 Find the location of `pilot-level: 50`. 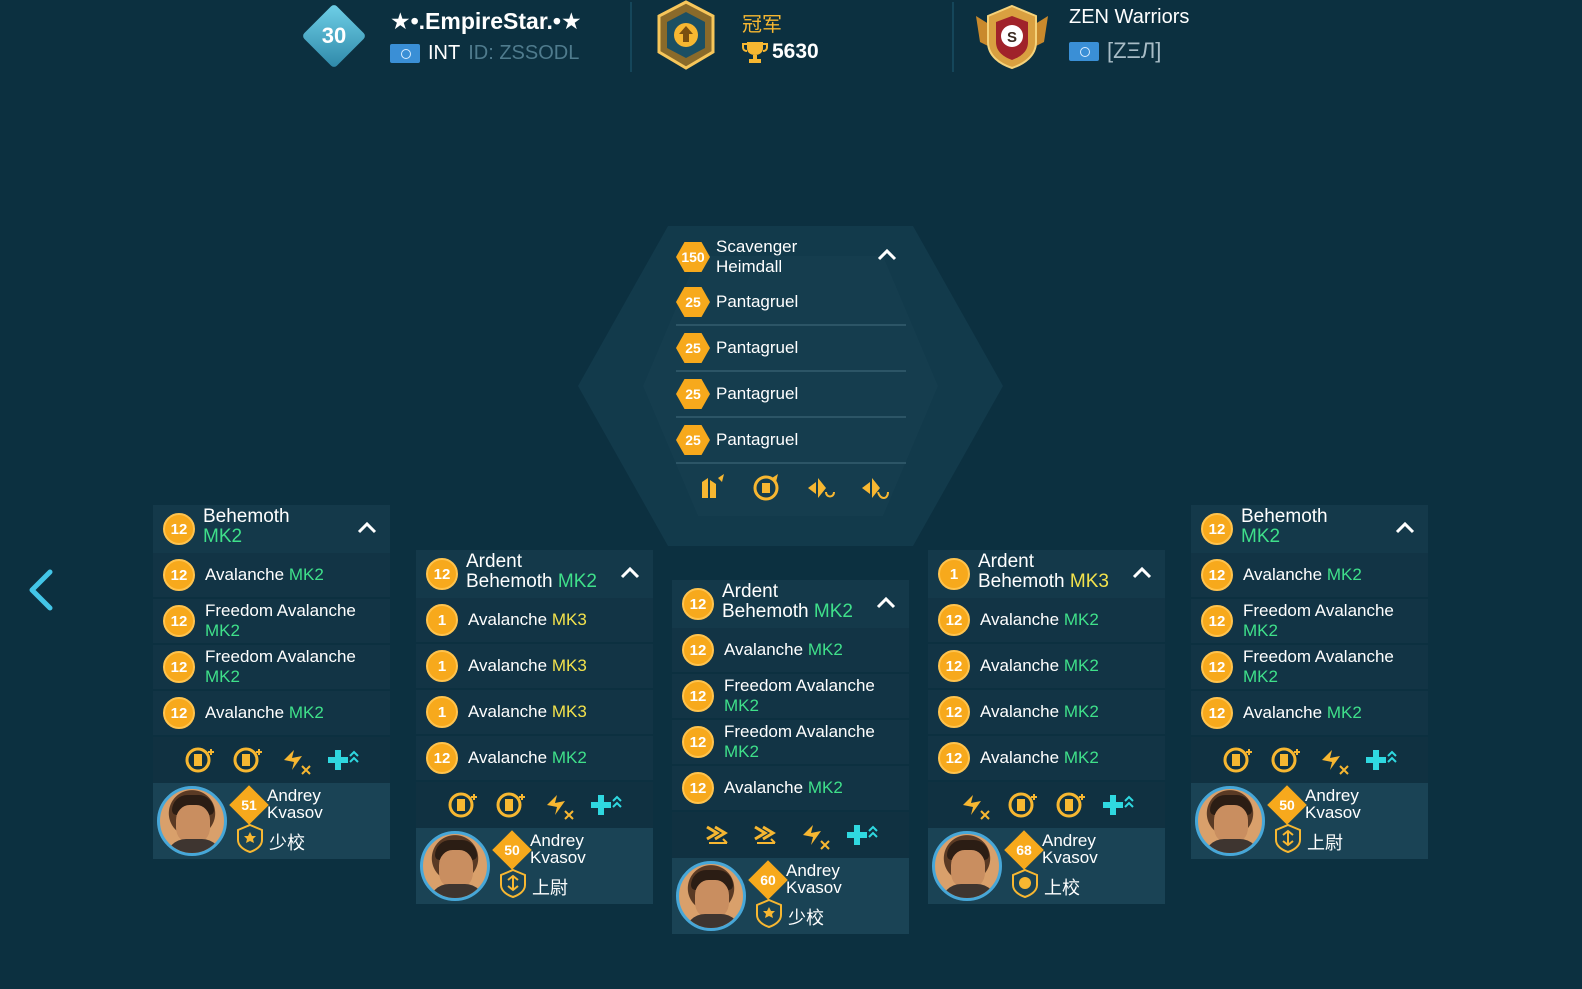

pilot-level: 50 is located at coordinates (1287, 805).